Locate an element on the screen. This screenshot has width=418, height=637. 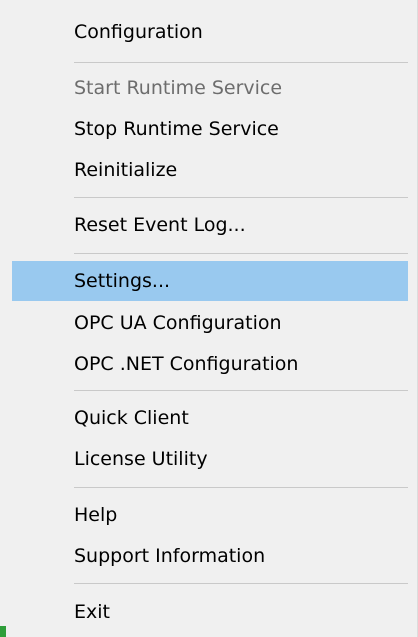
menu-item-label: Configuration is located at coordinates (138, 32).